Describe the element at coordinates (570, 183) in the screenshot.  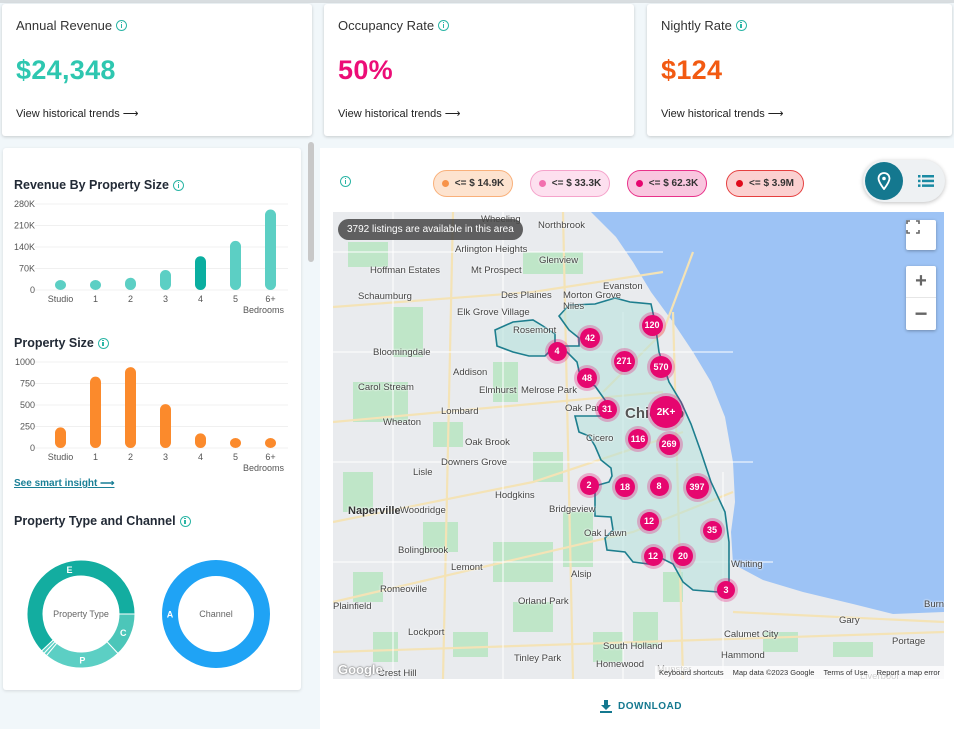
I see `legend-filter-tier-2: <= $ 33.3K` at that location.